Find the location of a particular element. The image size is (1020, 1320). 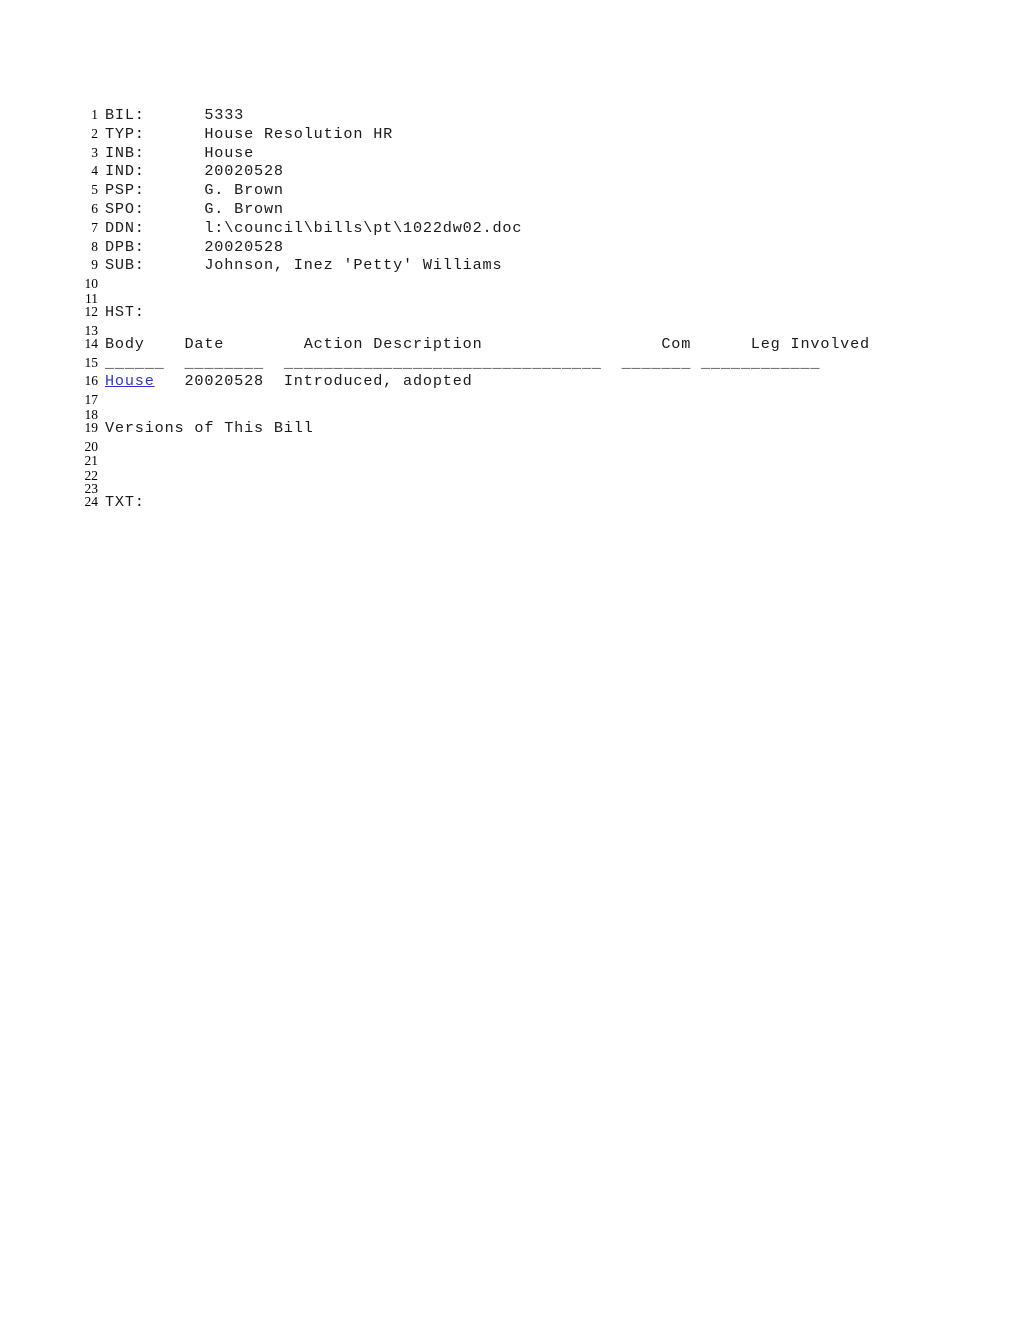

record-line-blank: 17 is located at coordinates (516, 399).